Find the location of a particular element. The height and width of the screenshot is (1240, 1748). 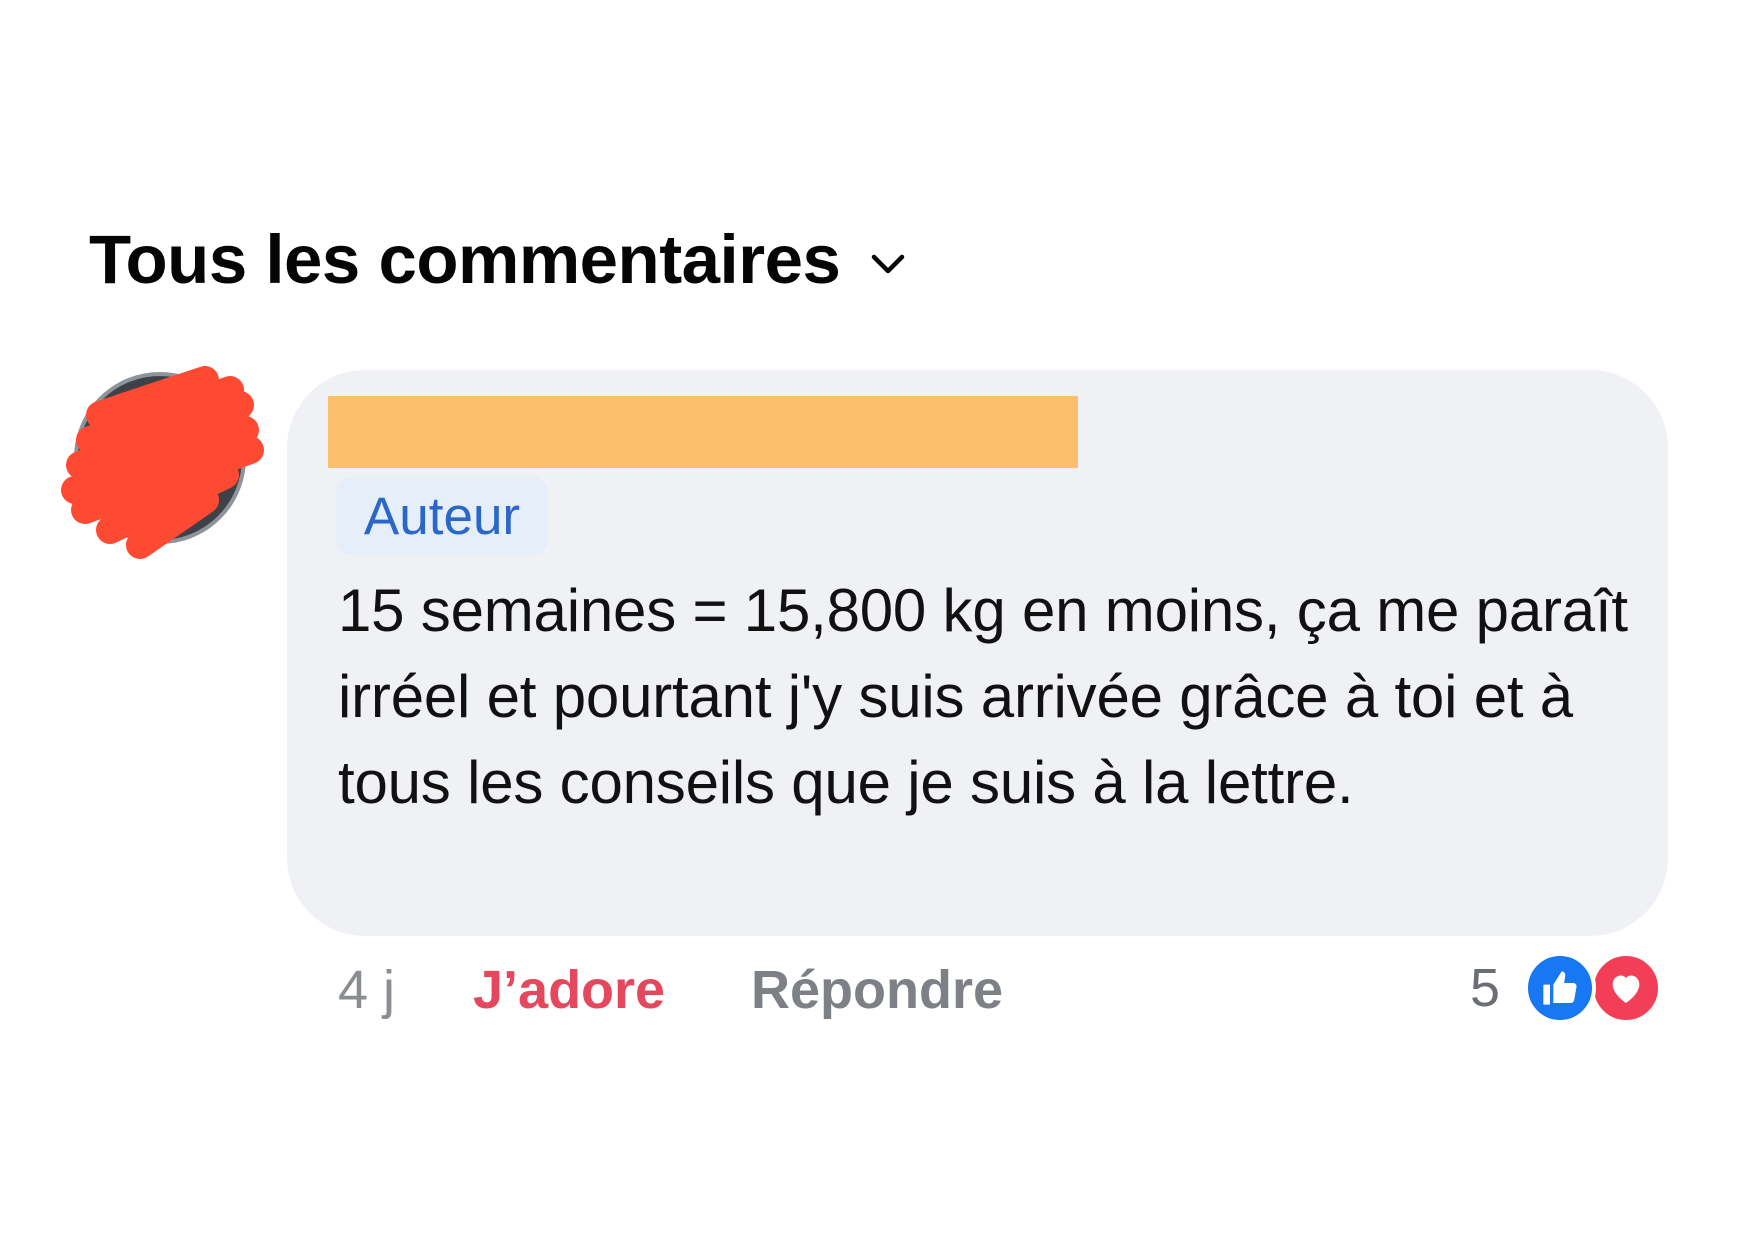

heart-icon is located at coordinates (1626, 988).